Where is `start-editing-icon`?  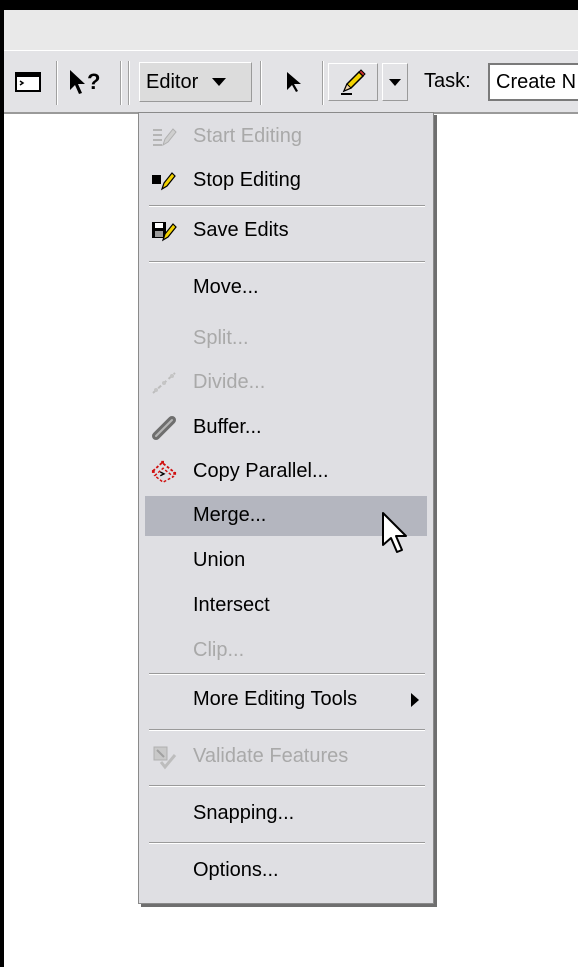 start-editing-icon is located at coordinates (164, 137).